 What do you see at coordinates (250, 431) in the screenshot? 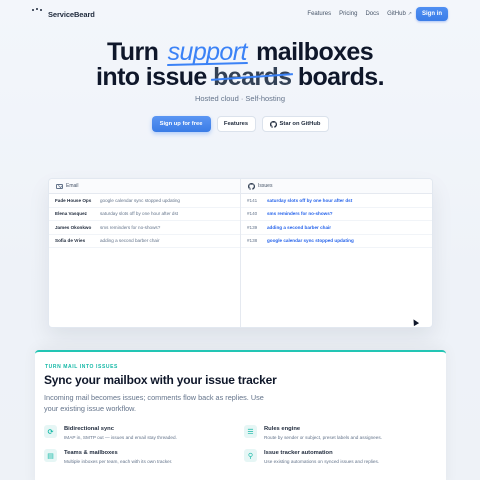
I see `rules-icon: ☰` at bounding box center [250, 431].